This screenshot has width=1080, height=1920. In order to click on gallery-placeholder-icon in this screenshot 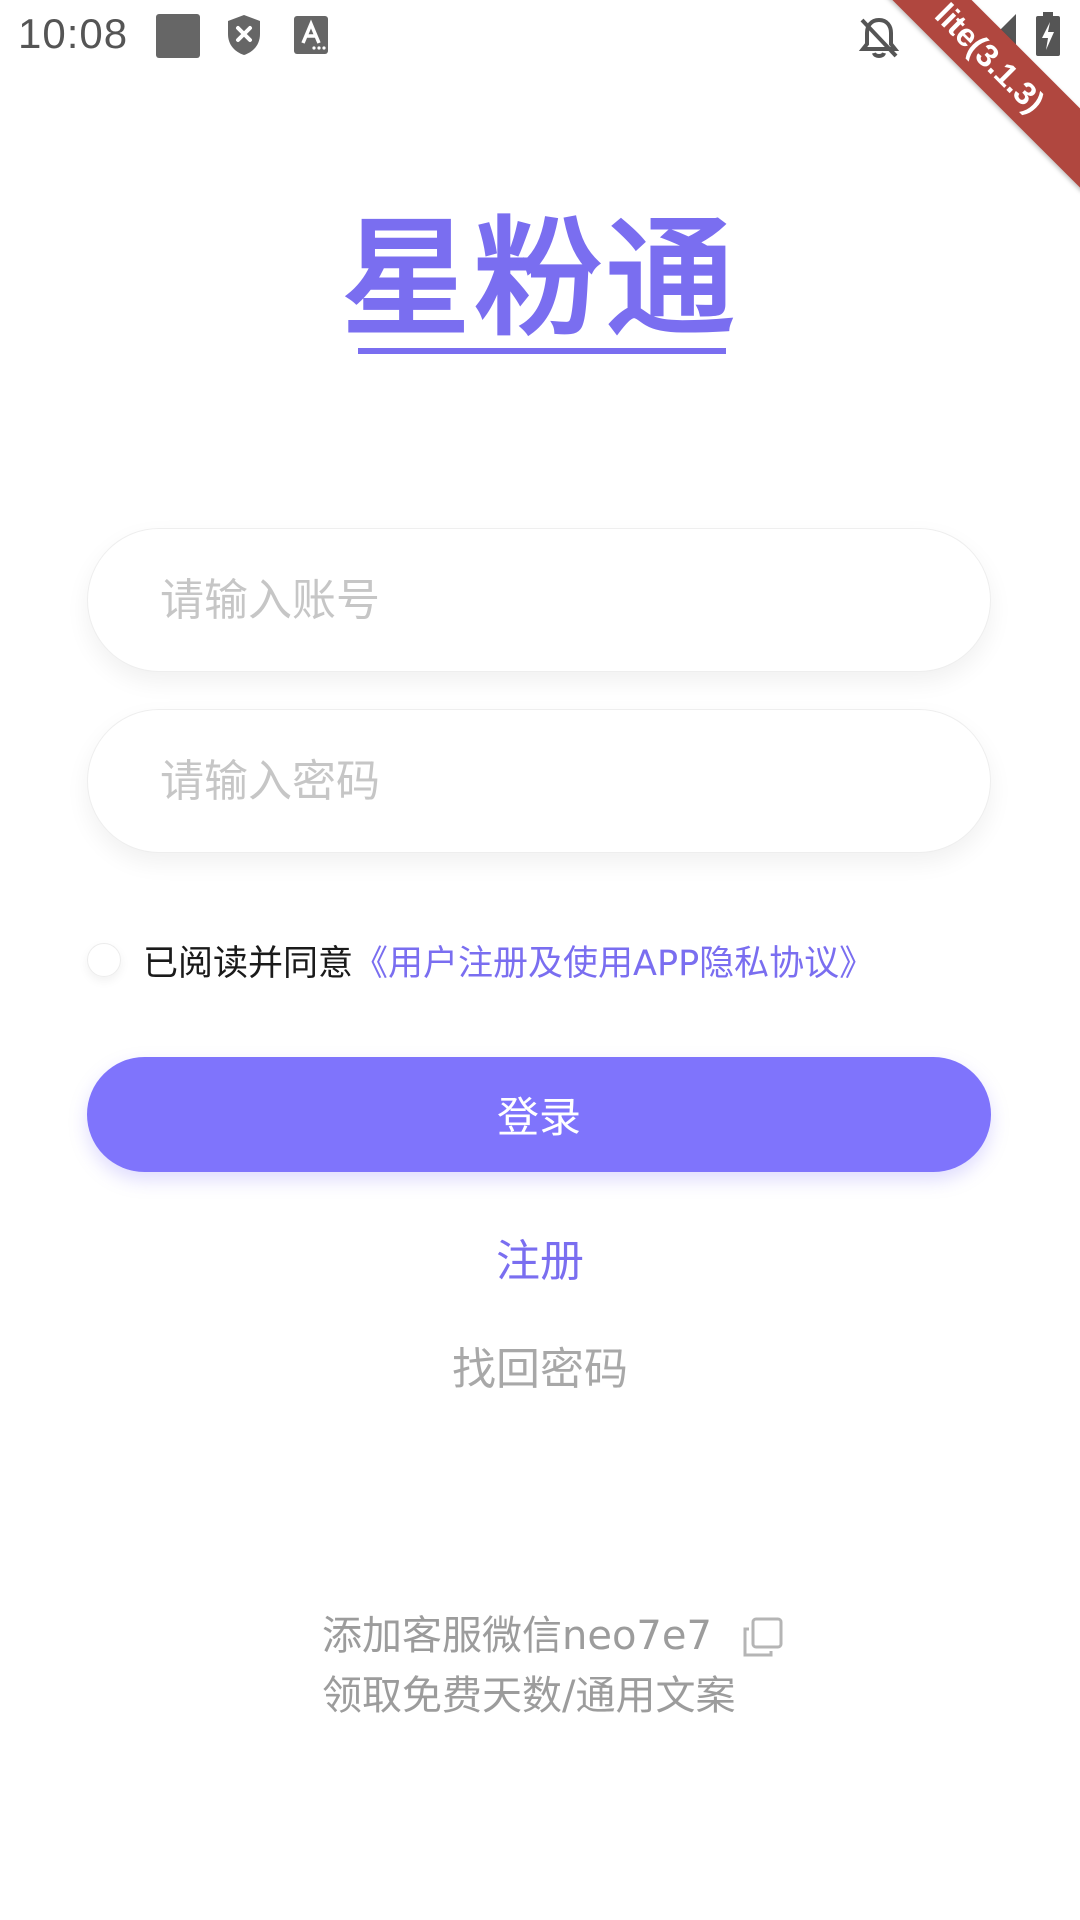, I will do `click(178, 36)`.